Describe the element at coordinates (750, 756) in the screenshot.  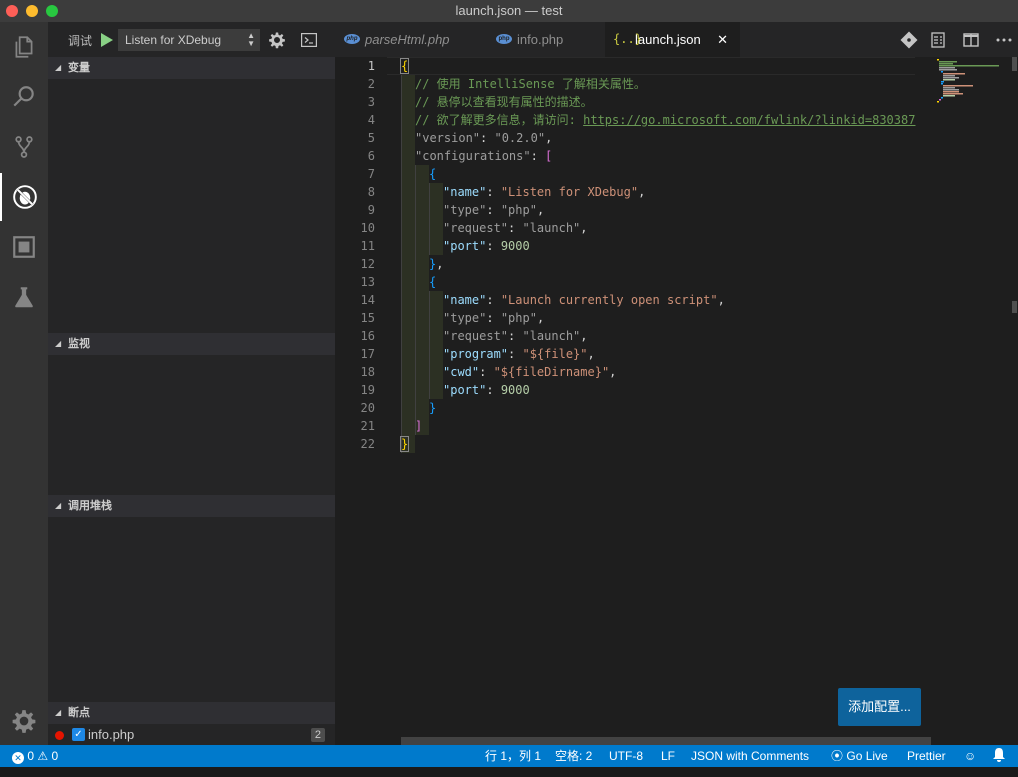
I see `language-mode: JSON with Comments` at that location.